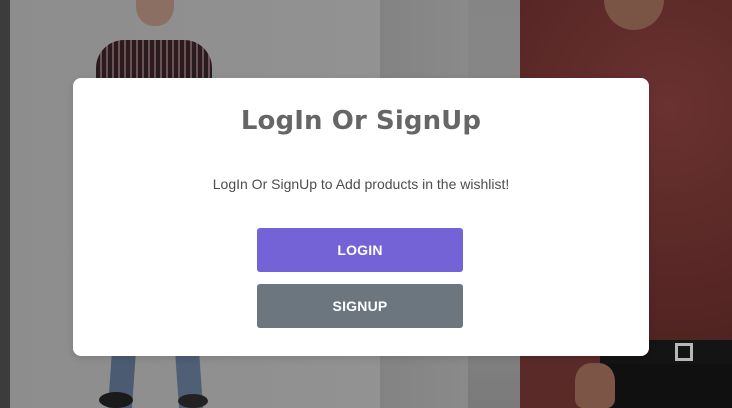 Image resolution: width=732 pixels, height=408 pixels. What do you see at coordinates (666, 386) in the screenshot?
I see `right-model-pants` at bounding box center [666, 386].